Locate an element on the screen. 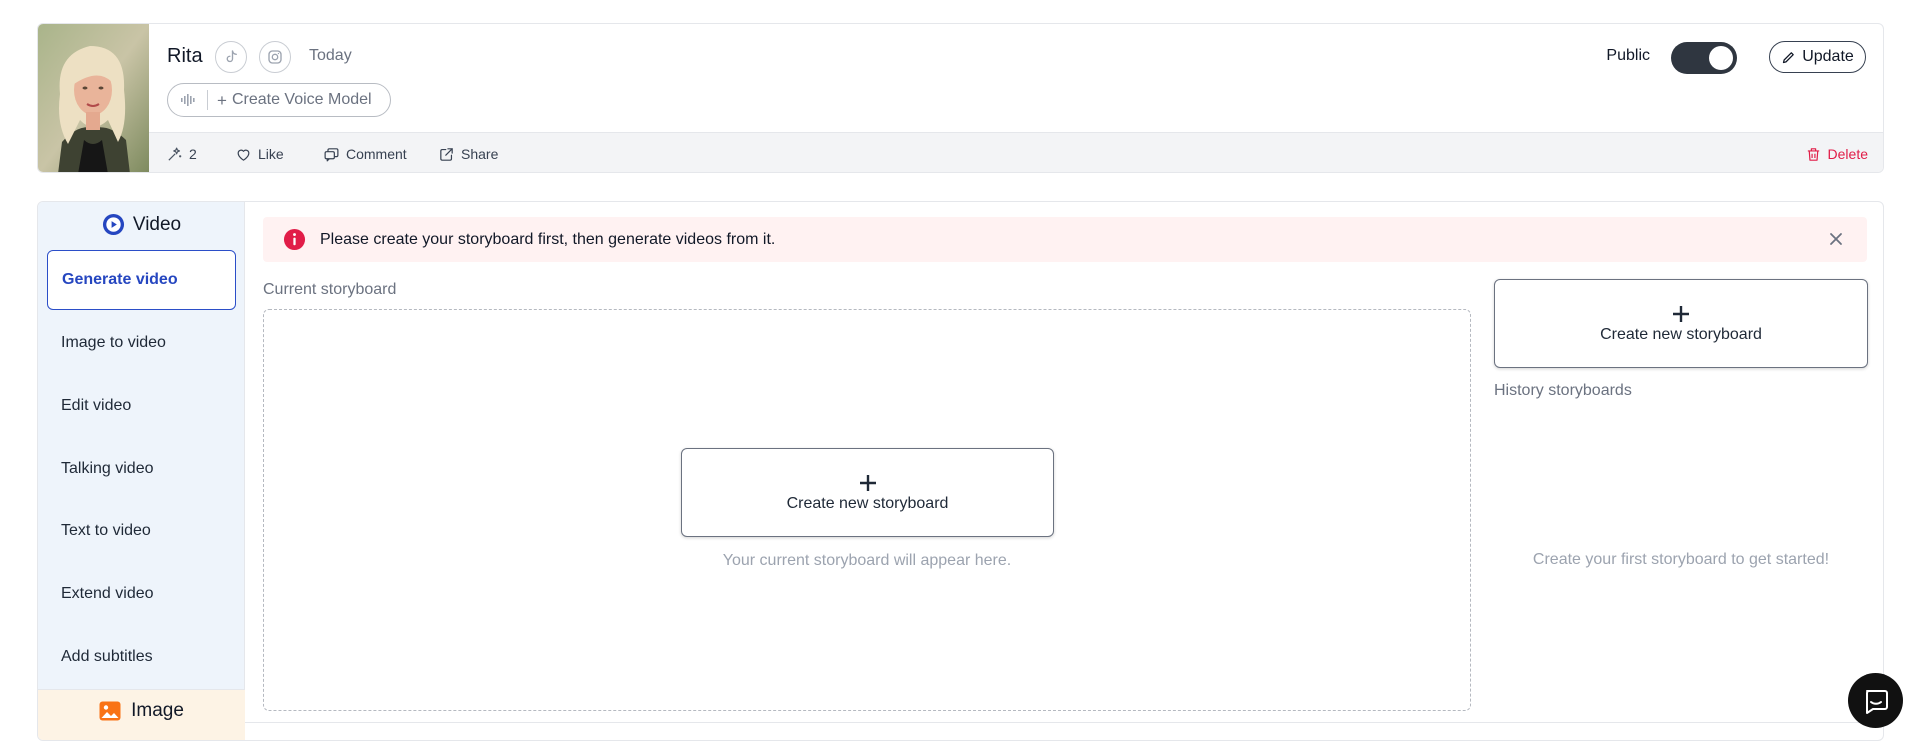  like-button: Like is located at coordinates (259, 152).